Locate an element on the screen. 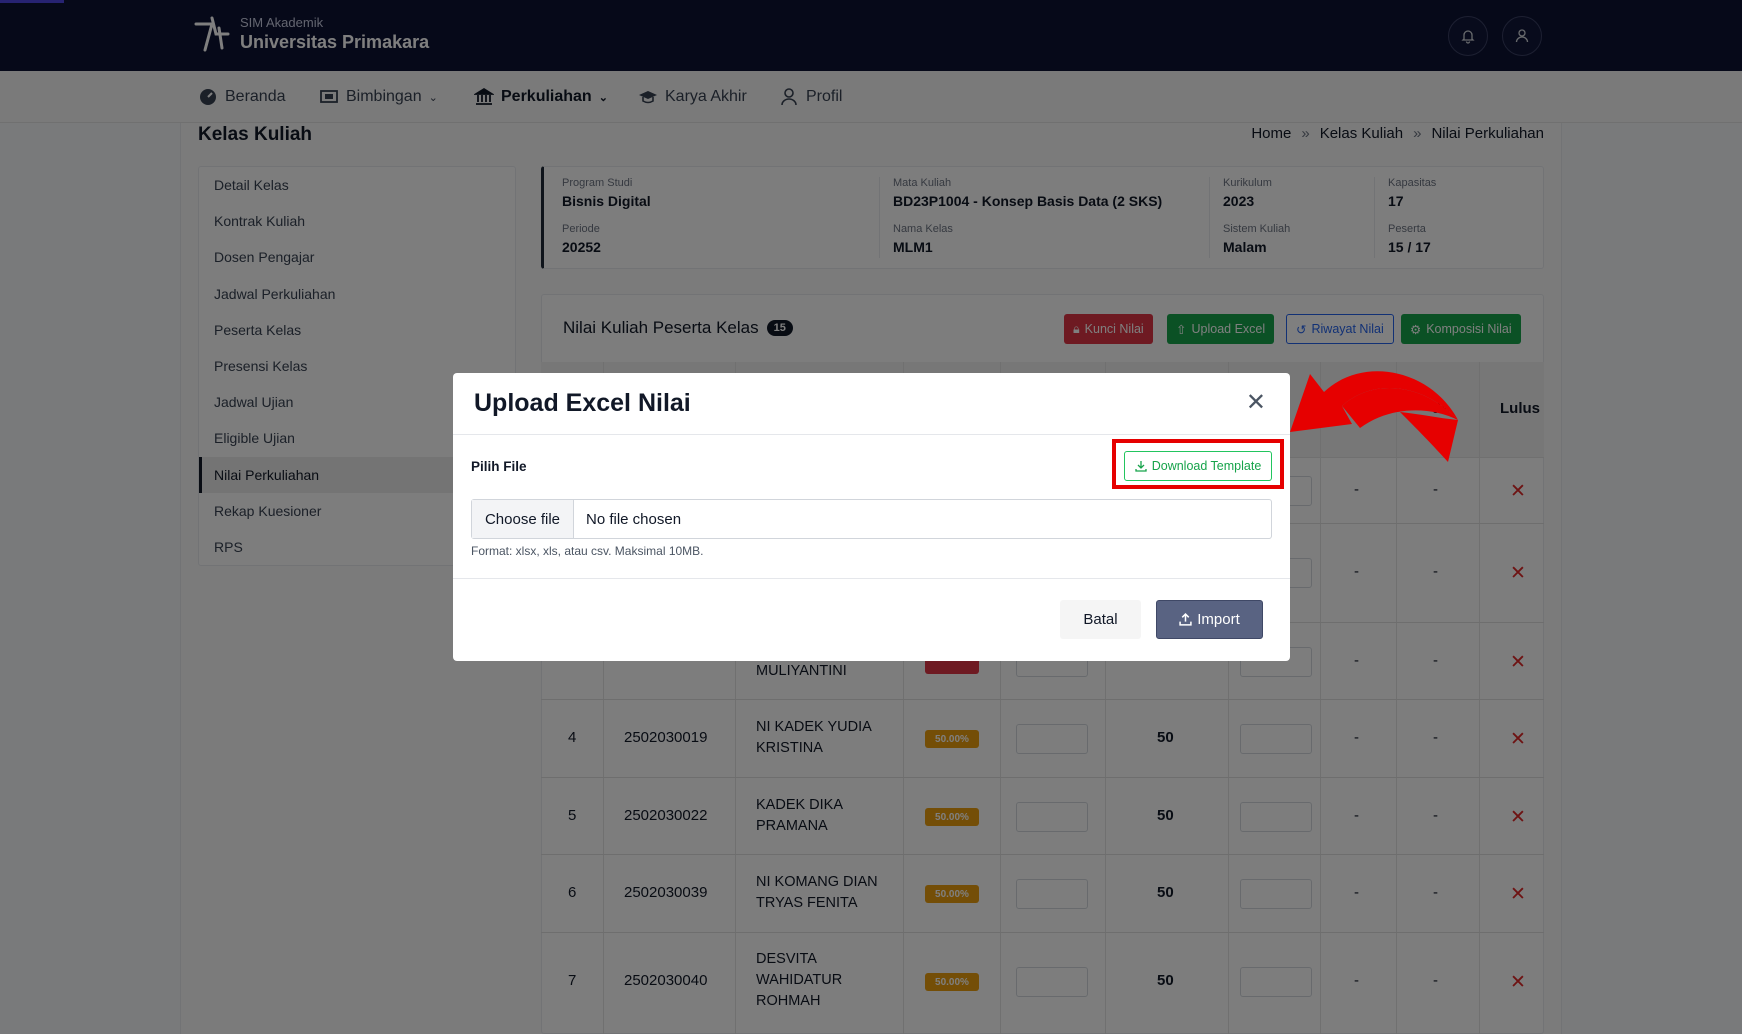 This screenshot has width=1742, height=1034. import-button: Import is located at coordinates (1209, 619).